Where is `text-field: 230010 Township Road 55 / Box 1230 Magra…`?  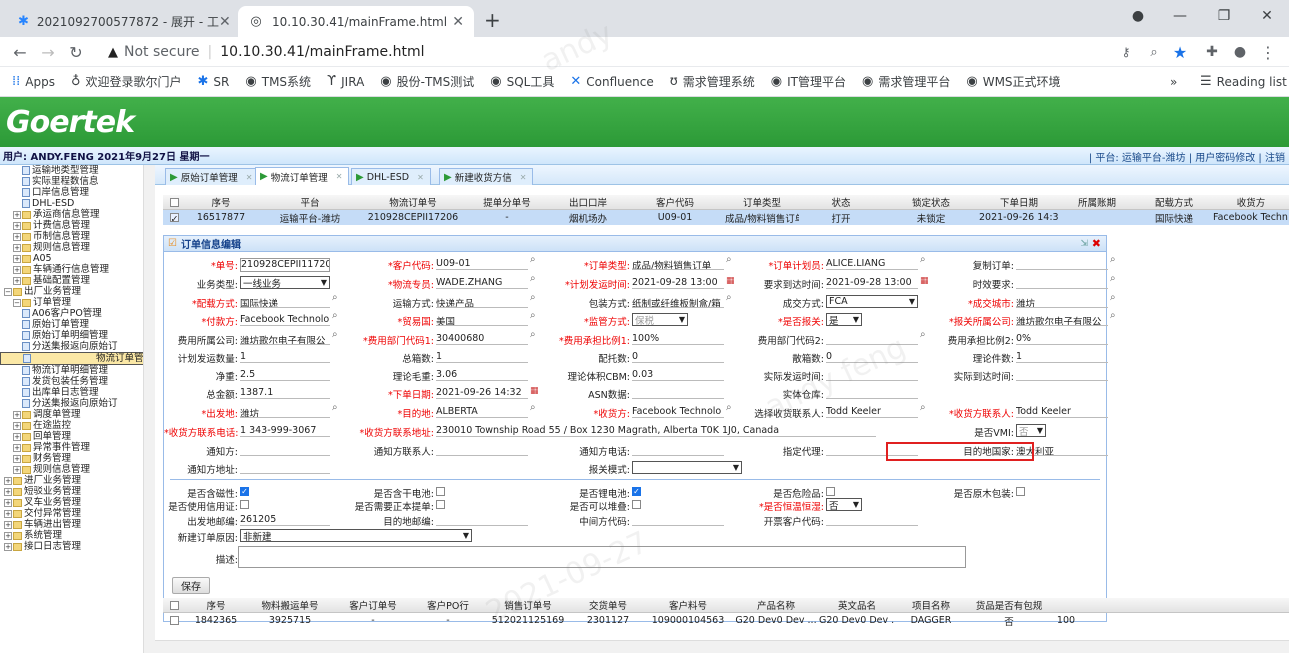 text-field: 230010 Township Road 55 / Box 1230 Magra… is located at coordinates (656, 431).